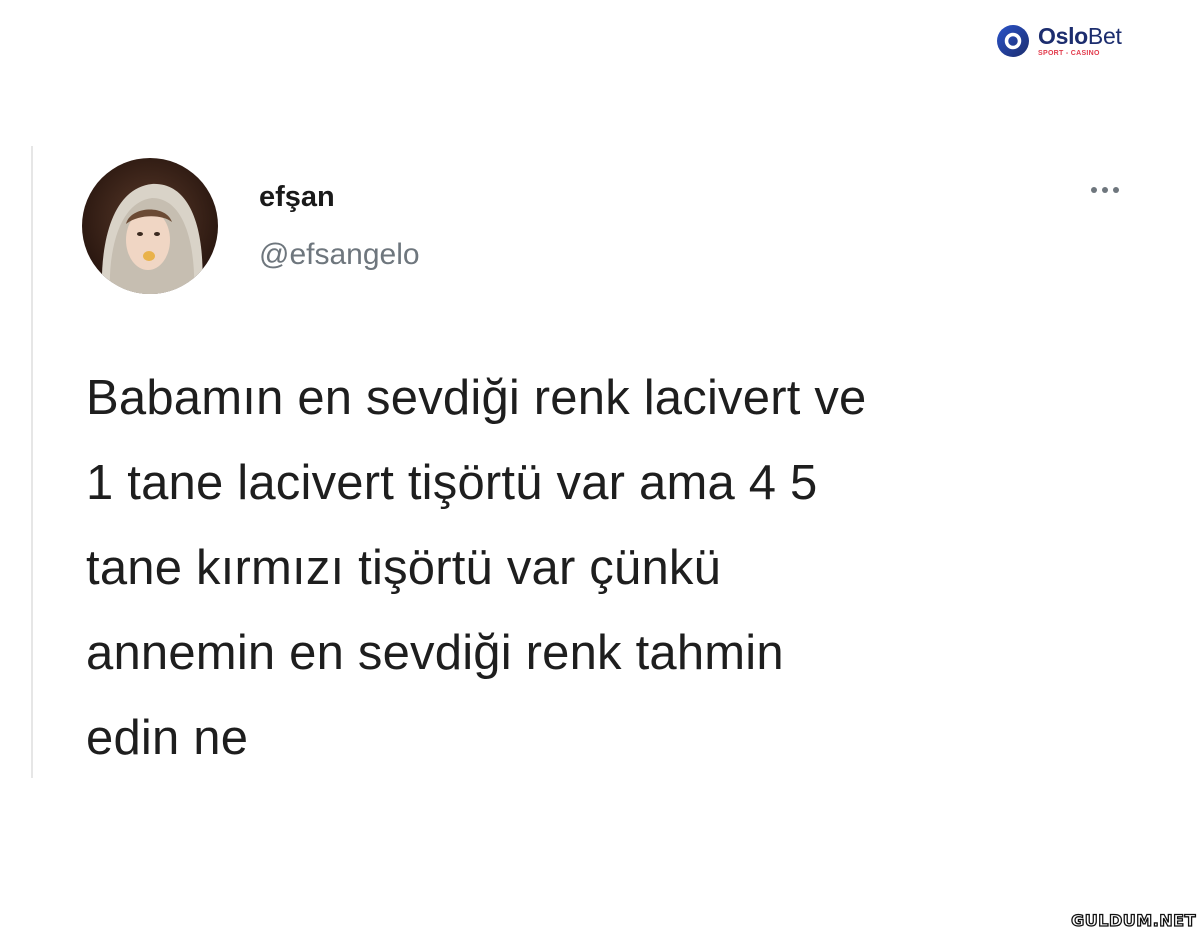  I want to click on user-display-name: efşan, so click(297, 197).